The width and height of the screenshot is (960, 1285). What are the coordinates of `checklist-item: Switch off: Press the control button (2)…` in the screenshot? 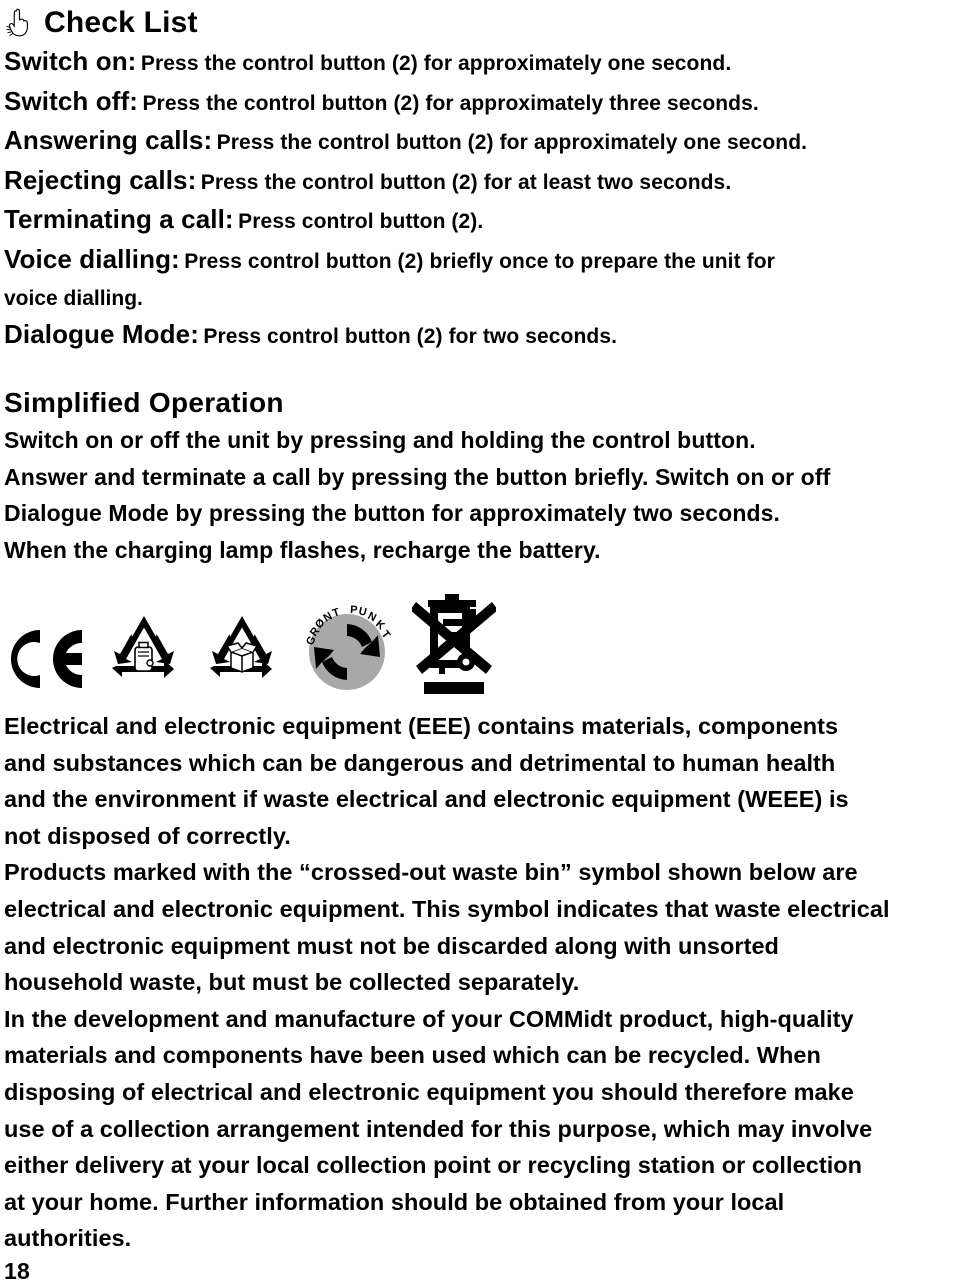 It's located at (479, 104).